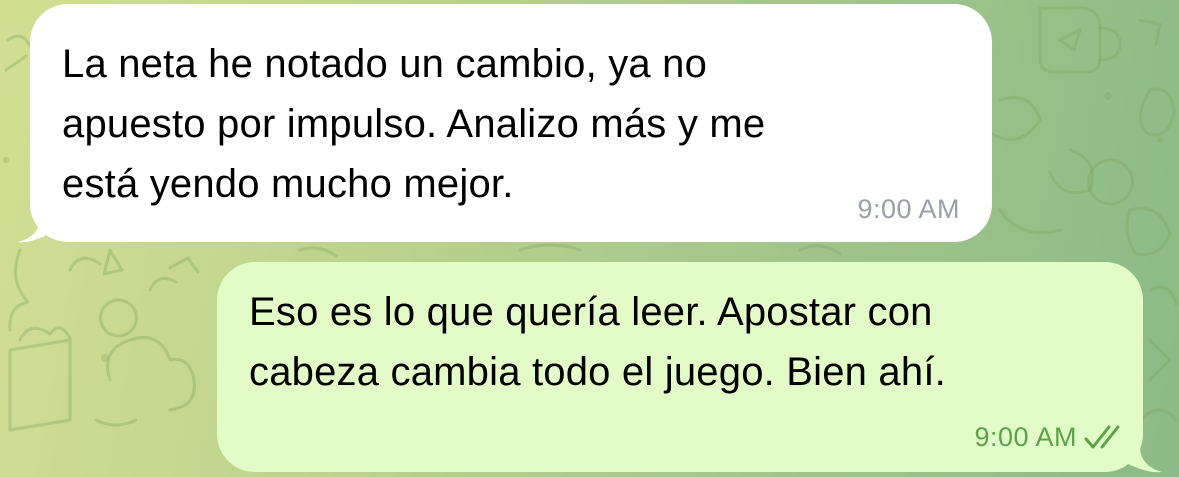  Describe the element at coordinates (1102, 437) in the screenshot. I see `double-check-icon` at that location.